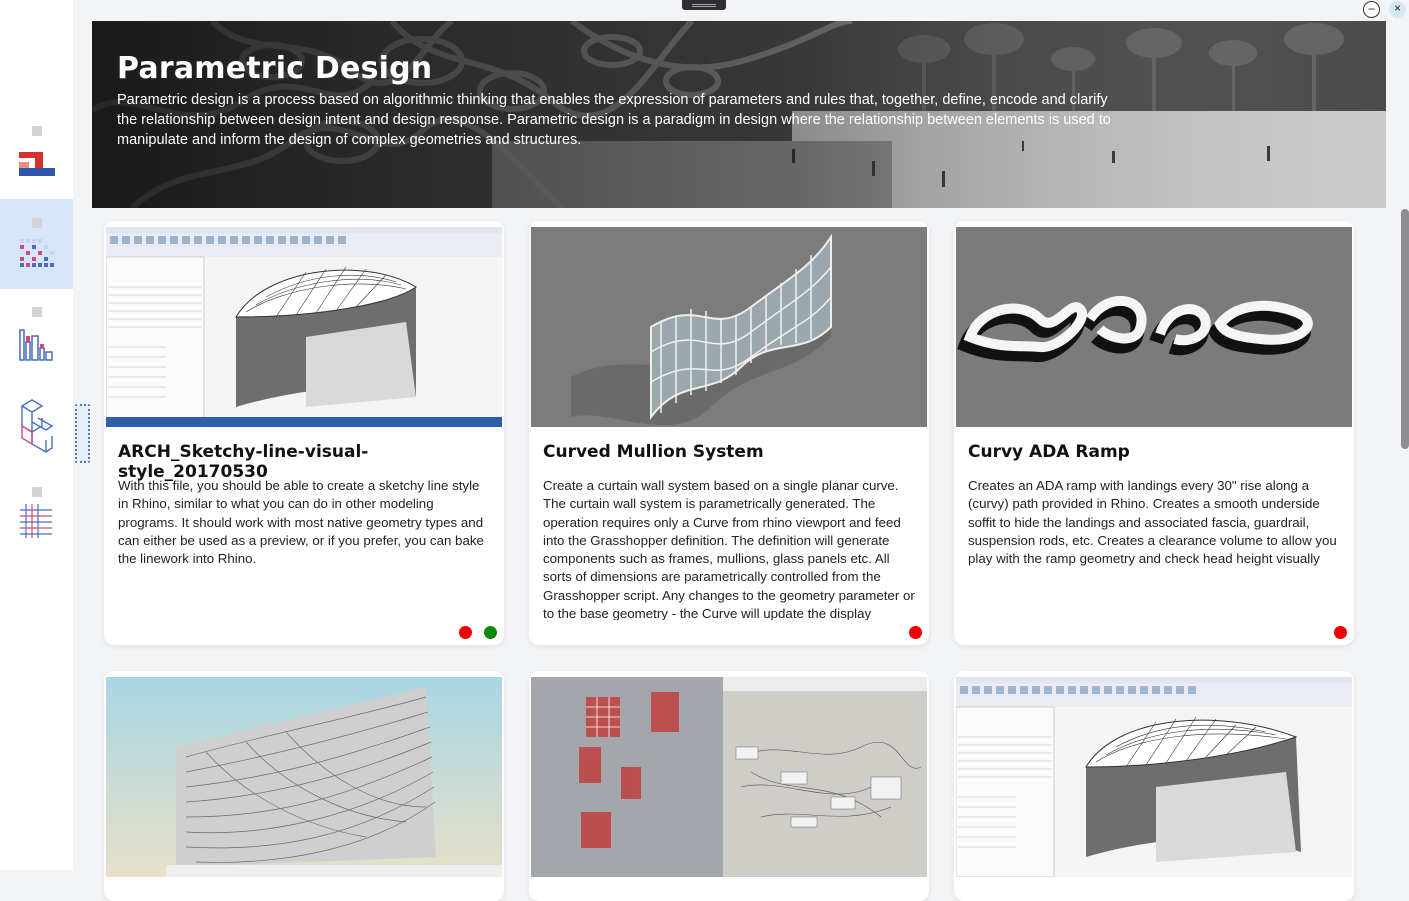 The width and height of the screenshot is (1409, 901). I want to click on sidebar-item-tables, so click(36, 525).